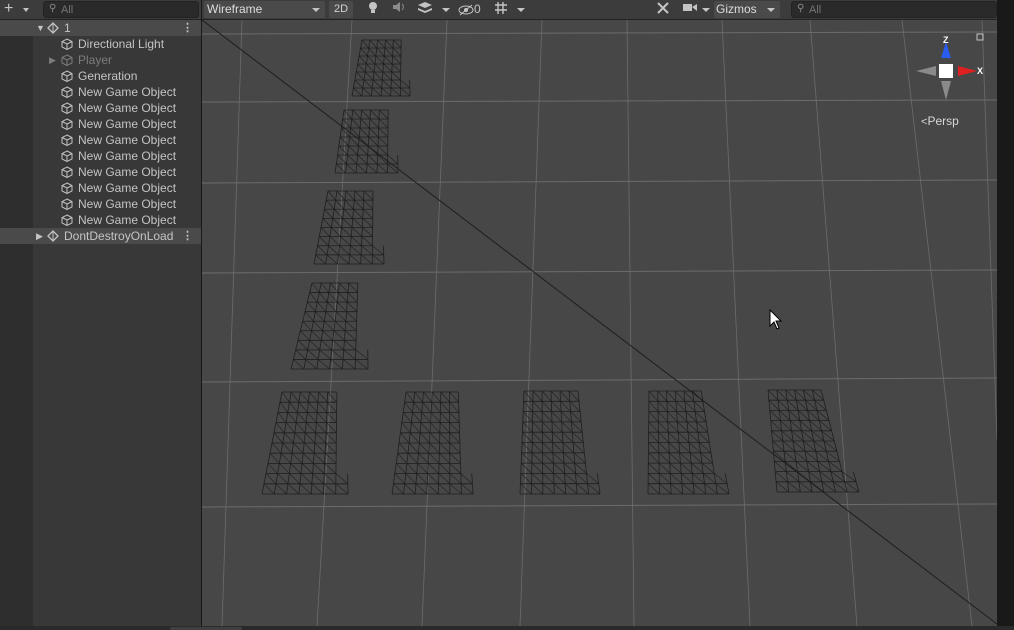 This screenshot has width=1014, height=630. What do you see at coordinates (946, 90) in the screenshot?
I see `negy-axis-cone` at bounding box center [946, 90].